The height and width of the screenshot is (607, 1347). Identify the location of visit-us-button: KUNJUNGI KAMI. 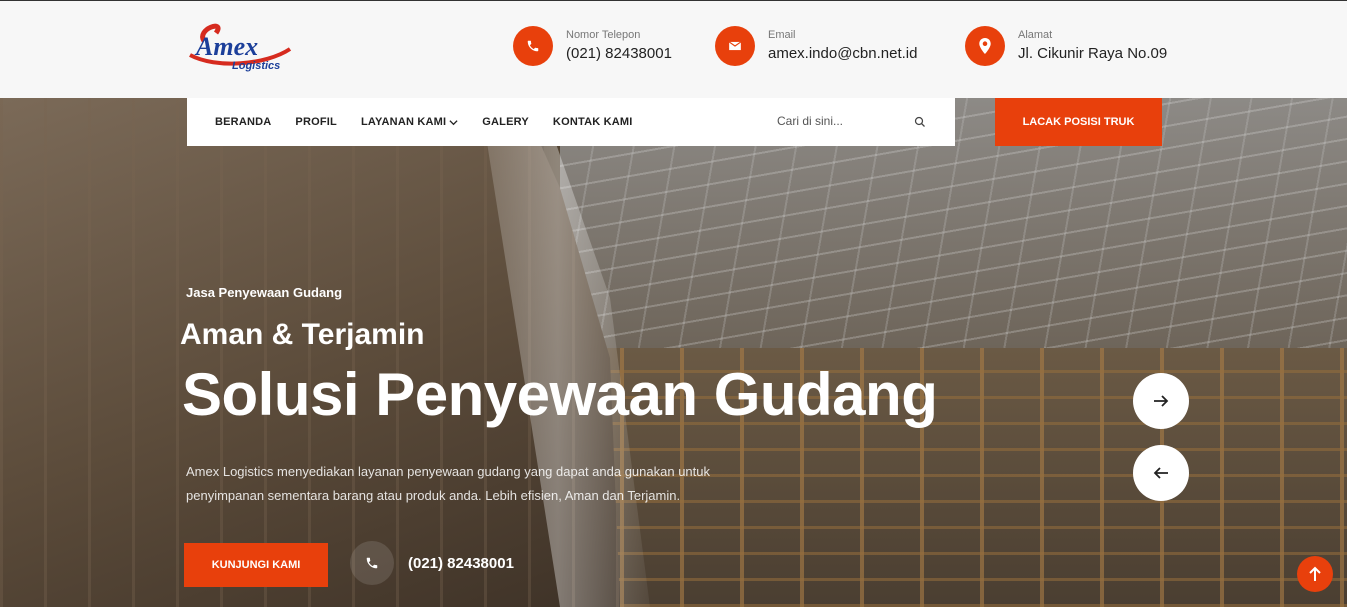
(256, 565).